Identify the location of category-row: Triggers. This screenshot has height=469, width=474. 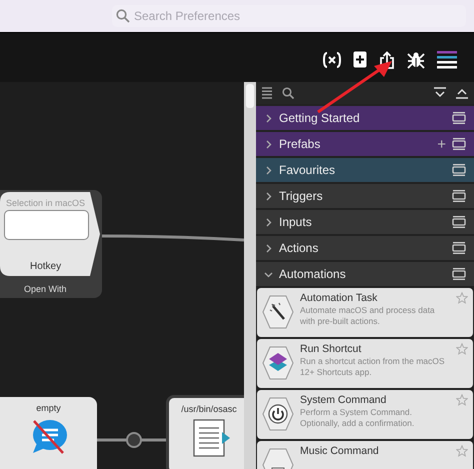
(365, 196).